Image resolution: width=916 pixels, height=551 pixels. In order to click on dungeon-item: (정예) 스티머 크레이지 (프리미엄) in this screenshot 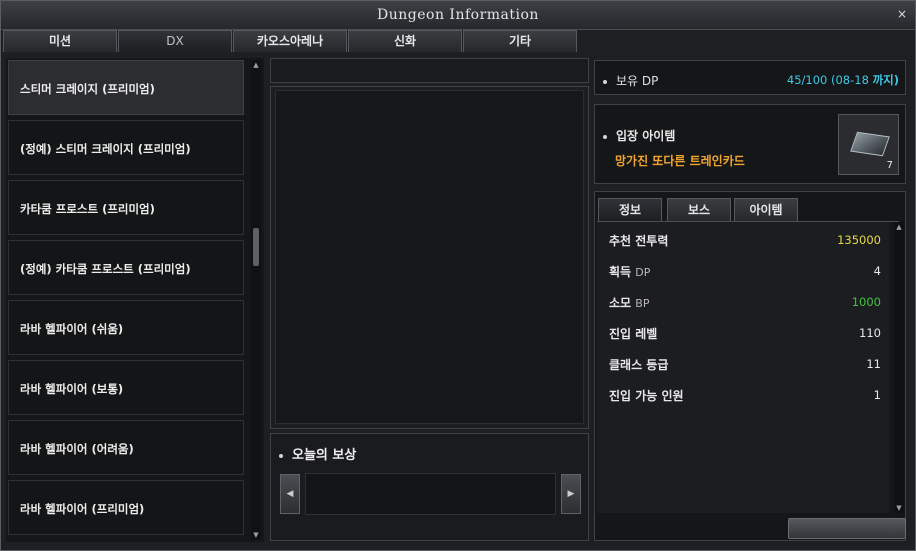, I will do `click(126, 147)`.